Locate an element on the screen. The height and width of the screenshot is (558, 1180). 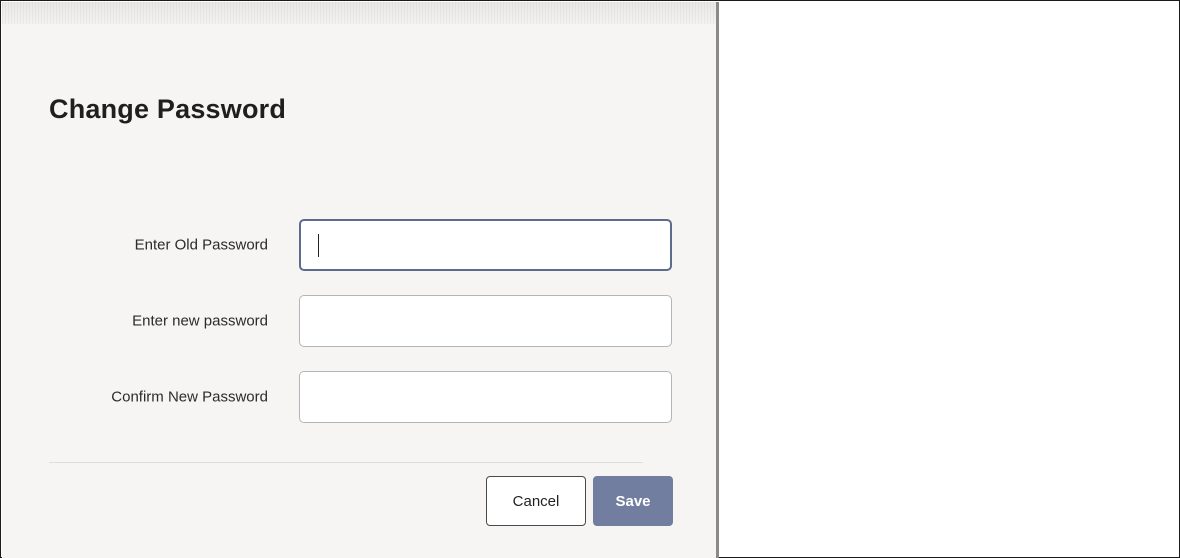
new-password-label: Enter new password is located at coordinates (200, 321).